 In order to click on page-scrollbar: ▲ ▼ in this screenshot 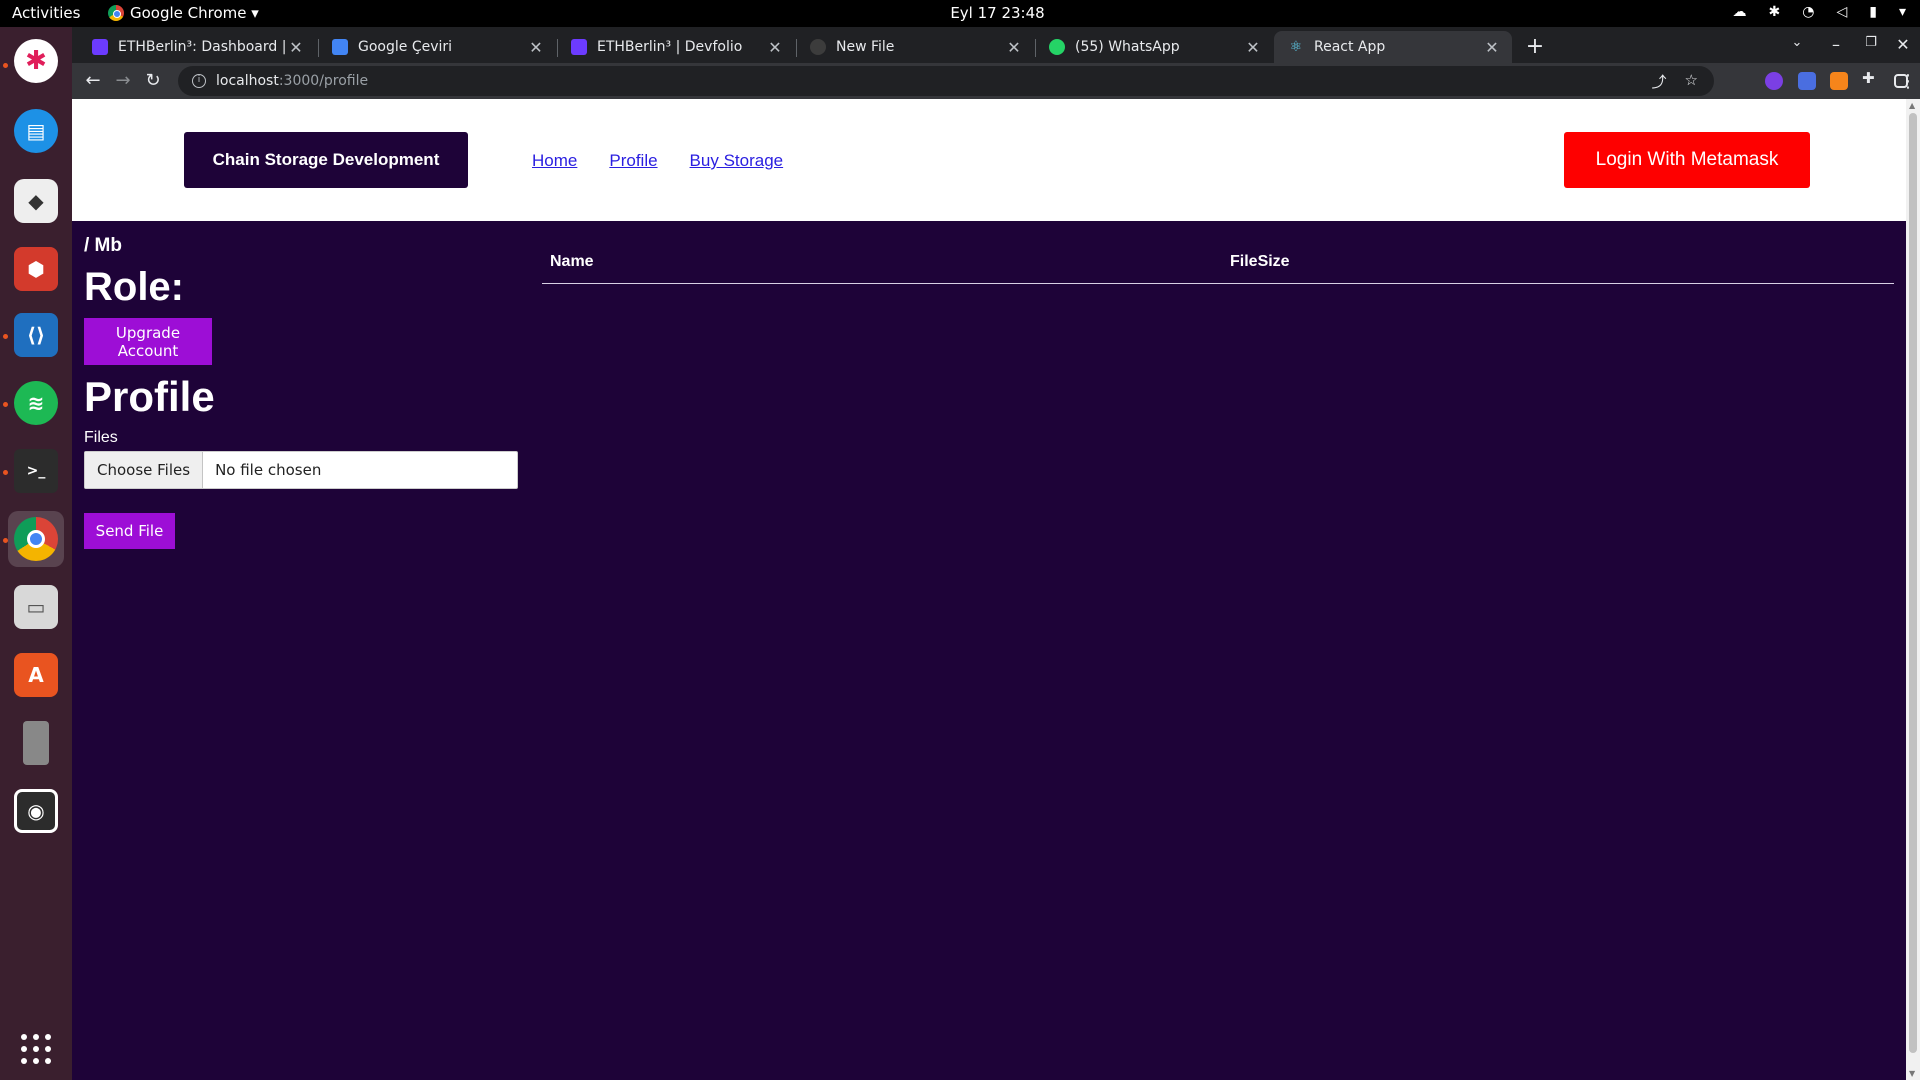, I will do `click(1913, 589)`.